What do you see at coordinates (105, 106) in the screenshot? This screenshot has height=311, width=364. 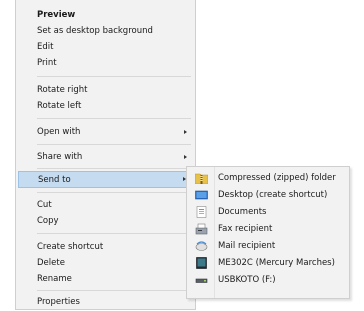 I see `menu-item-rotate-left: Rotate left` at bounding box center [105, 106].